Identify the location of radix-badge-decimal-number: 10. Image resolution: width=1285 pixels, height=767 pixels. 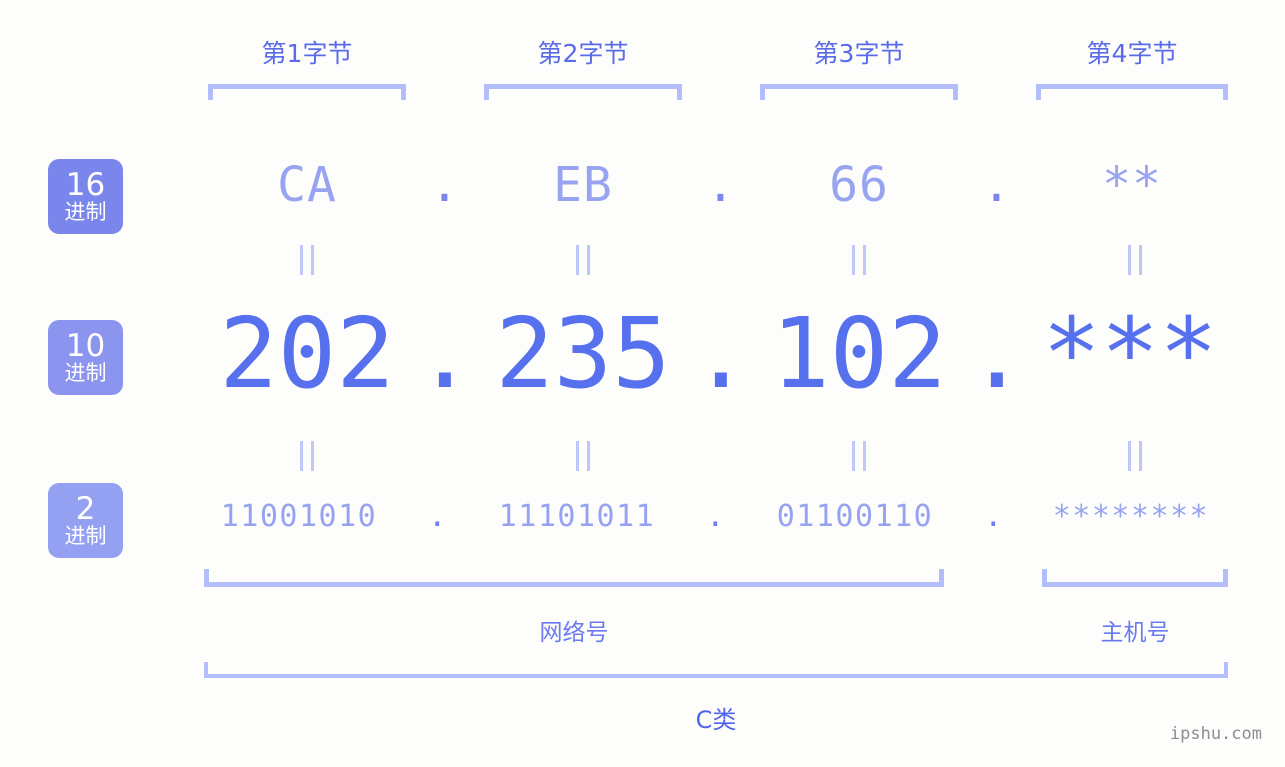
(85, 346).